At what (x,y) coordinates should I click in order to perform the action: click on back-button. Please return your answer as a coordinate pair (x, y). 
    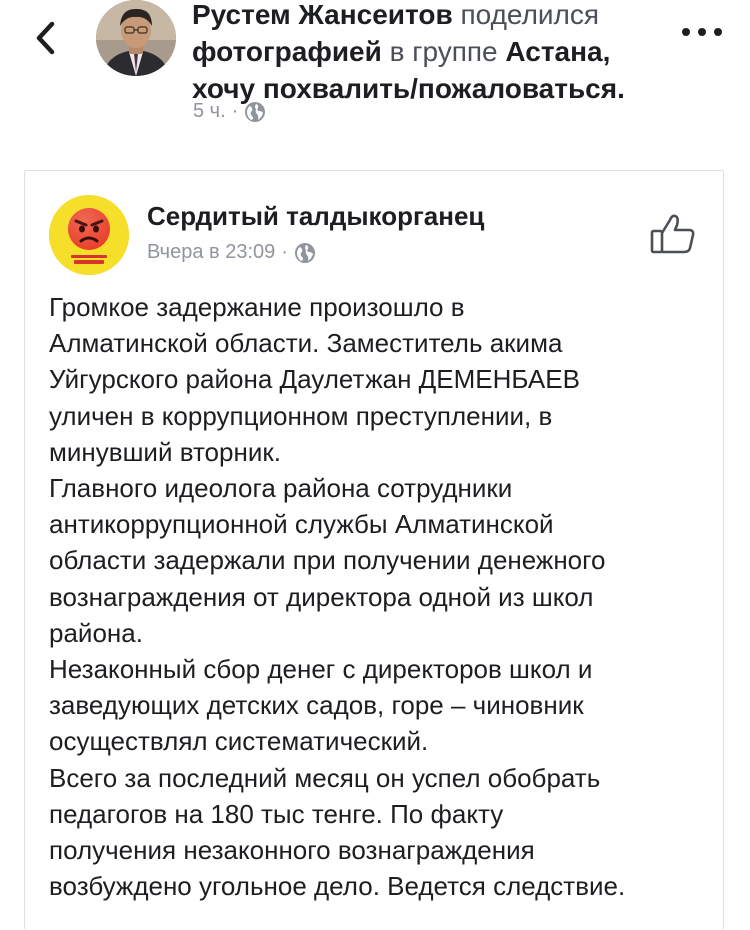
    Looking at the image, I should click on (48, 38).